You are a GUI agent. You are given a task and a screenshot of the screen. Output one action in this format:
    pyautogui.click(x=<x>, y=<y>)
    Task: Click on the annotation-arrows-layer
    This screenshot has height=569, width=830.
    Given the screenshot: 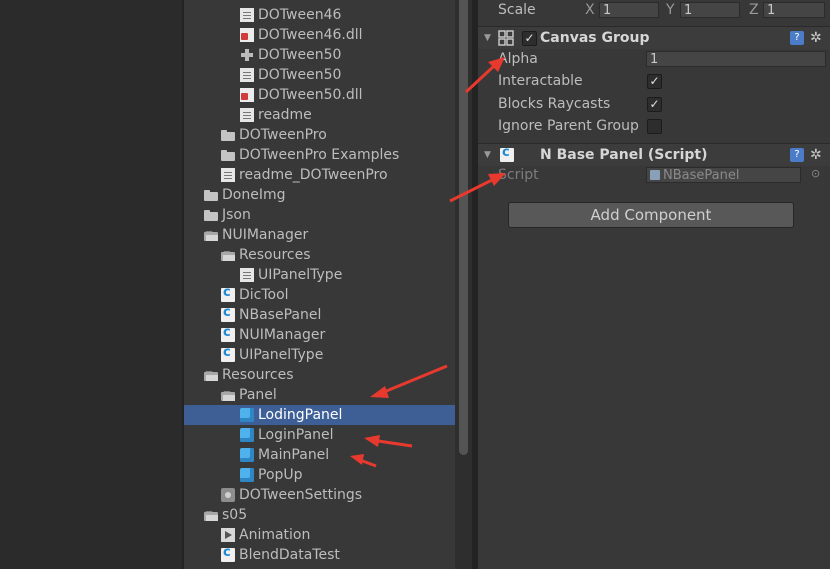 What is the action you would take?
    pyautogui.click(x=428, y=262)
    